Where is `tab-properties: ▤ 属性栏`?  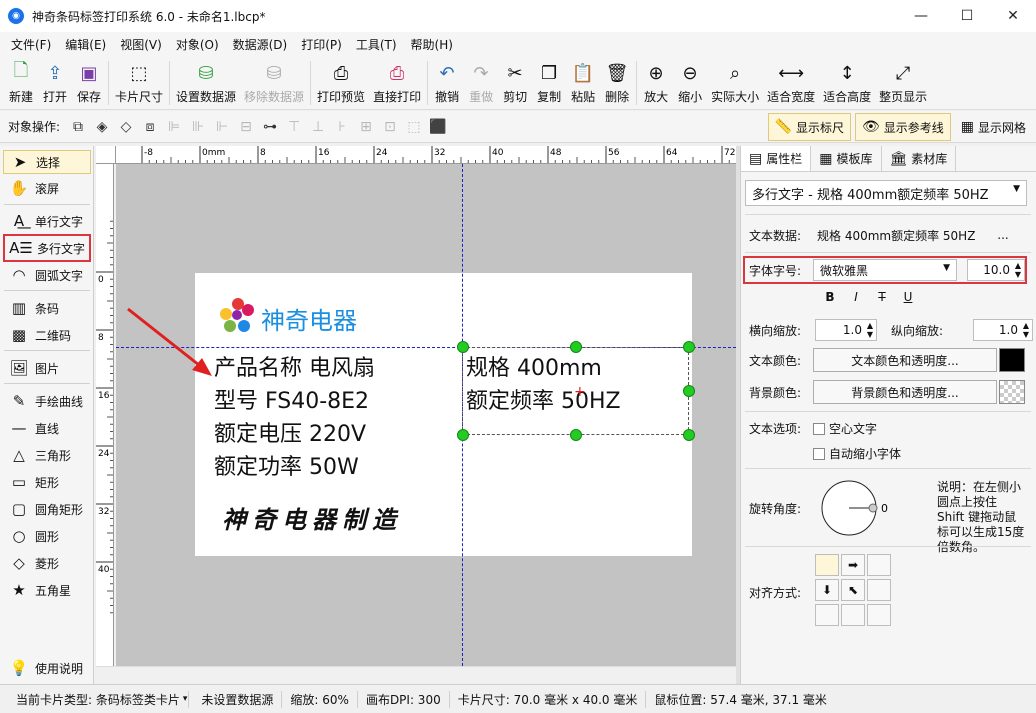 tab-properties: ▤ 属性栏 is located at coordinates (776, 158).